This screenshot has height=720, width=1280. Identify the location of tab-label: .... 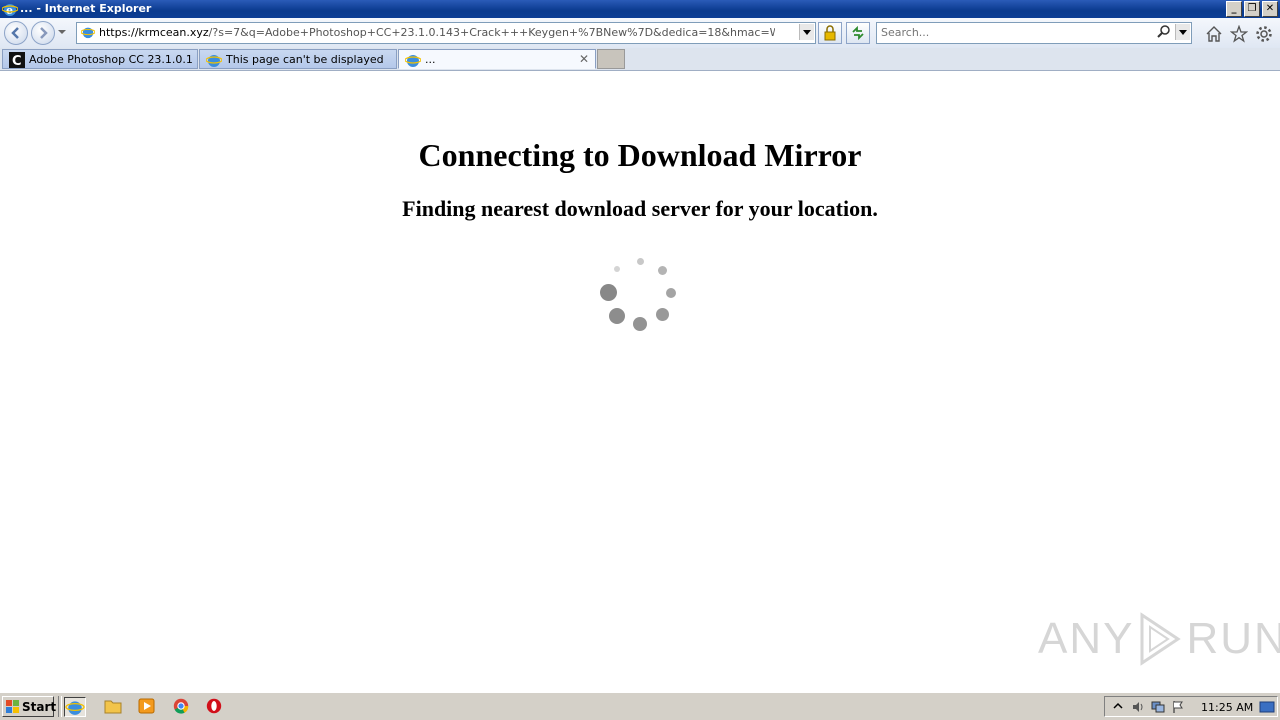
(430, 59).